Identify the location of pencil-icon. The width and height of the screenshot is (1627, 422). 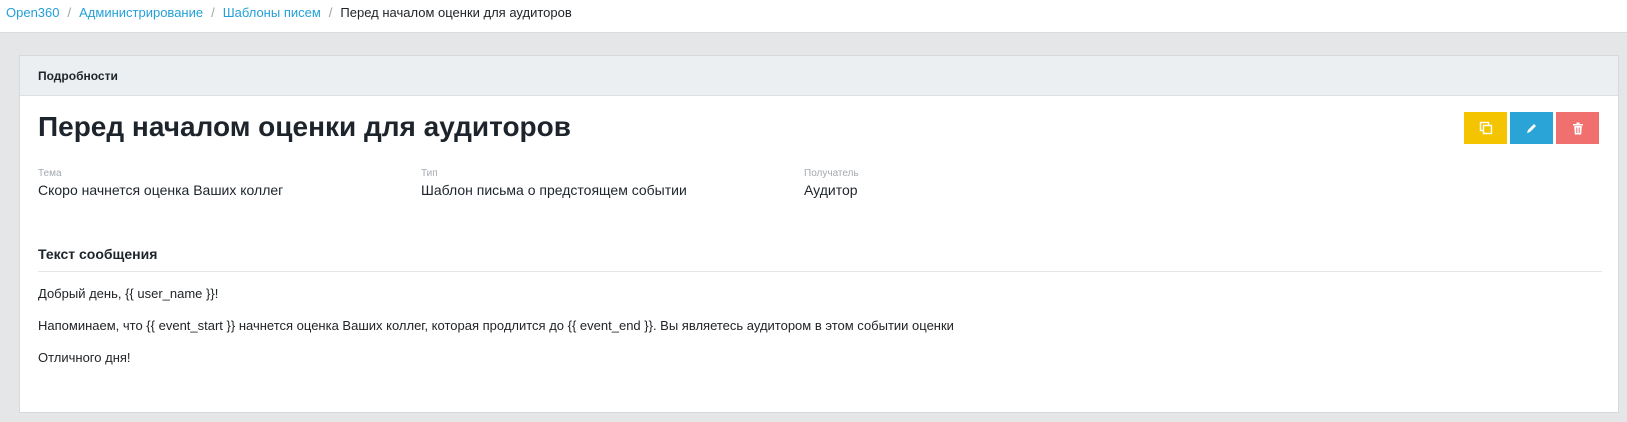
(1531, 128).